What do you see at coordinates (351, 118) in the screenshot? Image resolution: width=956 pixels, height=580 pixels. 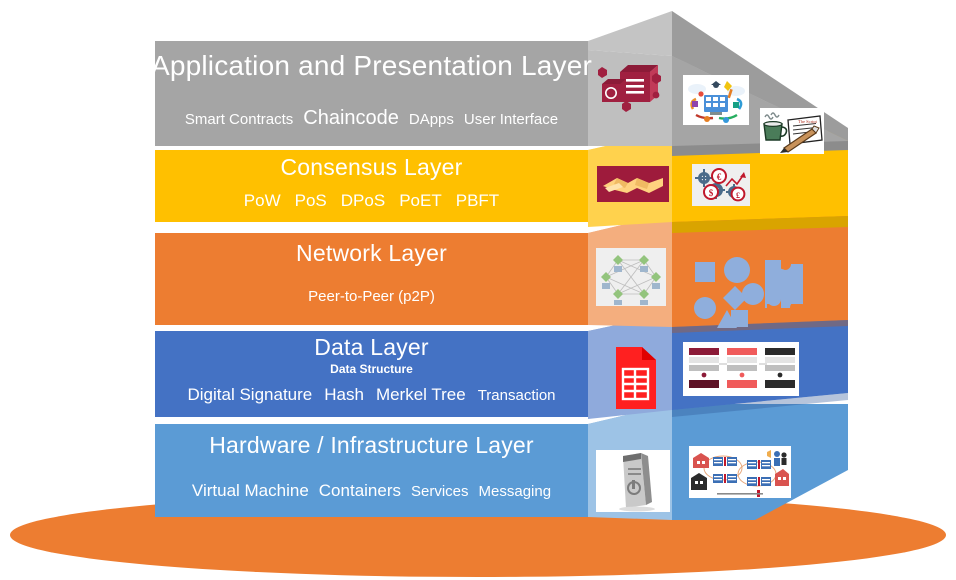 I see `tag-chaincode: Chaincode` at bounding box center [351, 118].